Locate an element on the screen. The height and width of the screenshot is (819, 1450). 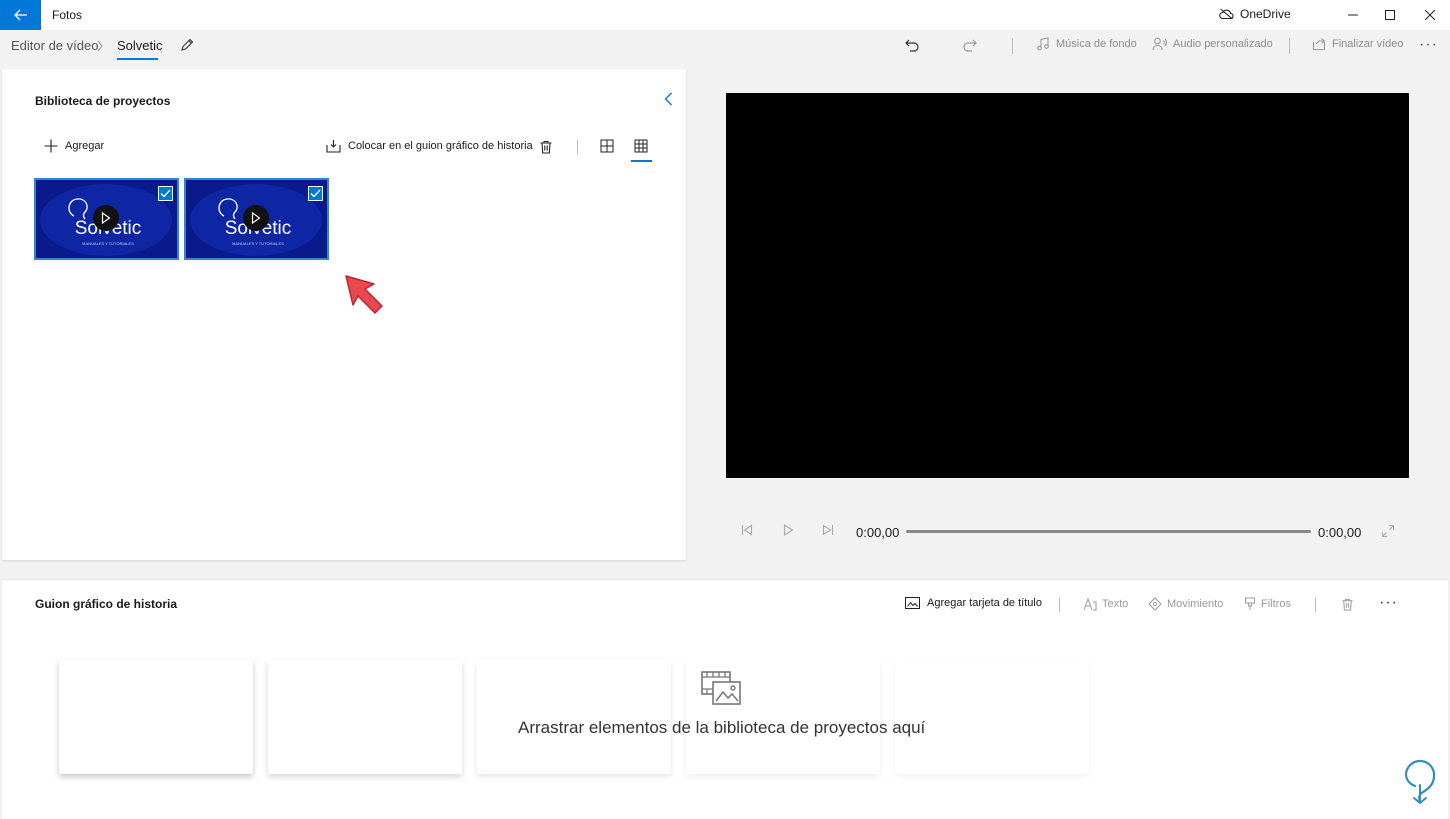
add-button: Agregar is located at coordinates (74, 146).